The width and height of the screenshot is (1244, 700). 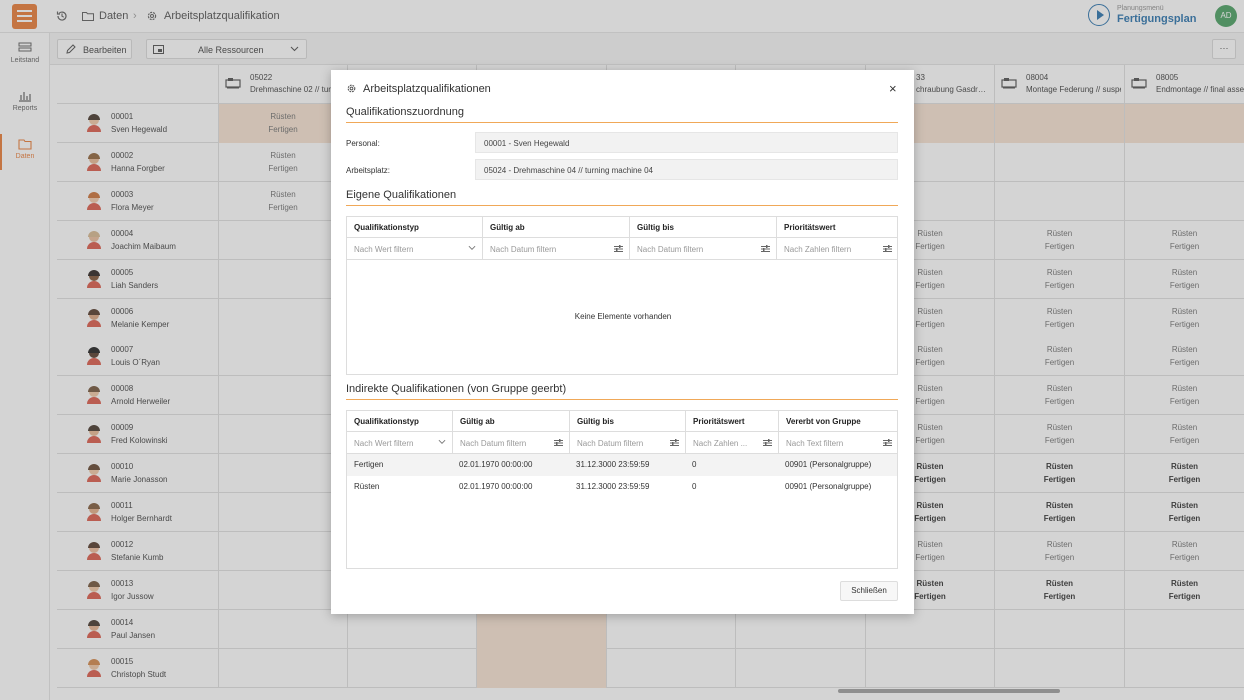 What do you see at coordinates (363, 143) in the screenshot?
I see `personal-label: Personal:` at bounding box center [363, 143].